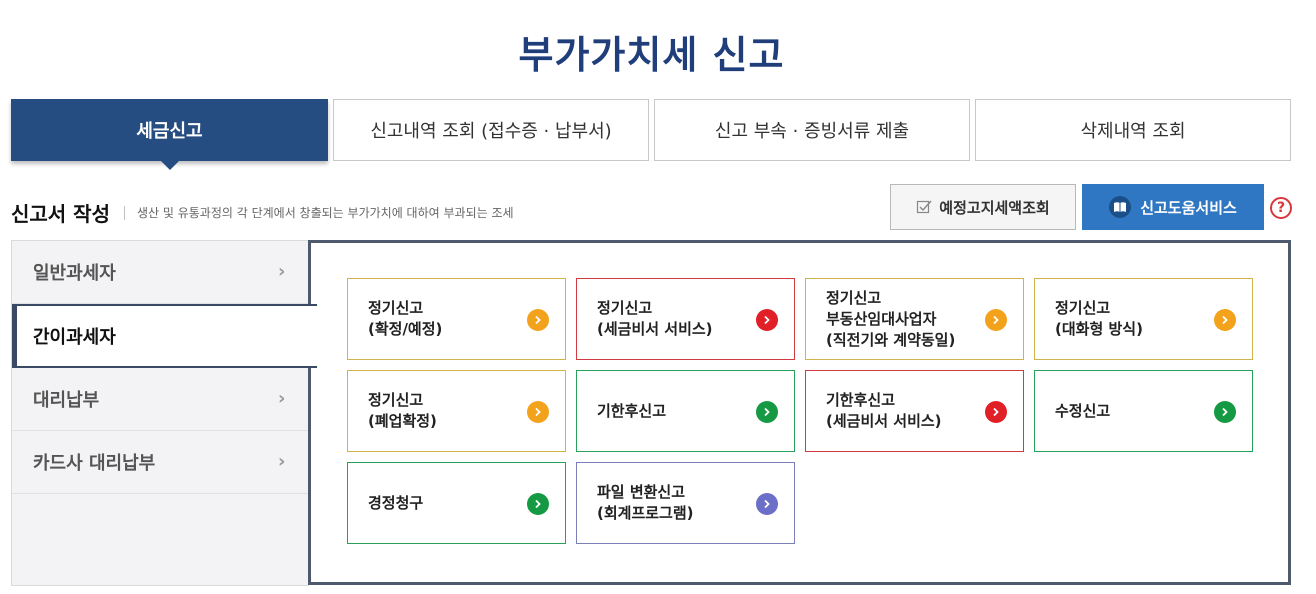  Describe the element at coordinates (1281, 208) in the screenshot. I see `question-help-icon: ?` at that location.